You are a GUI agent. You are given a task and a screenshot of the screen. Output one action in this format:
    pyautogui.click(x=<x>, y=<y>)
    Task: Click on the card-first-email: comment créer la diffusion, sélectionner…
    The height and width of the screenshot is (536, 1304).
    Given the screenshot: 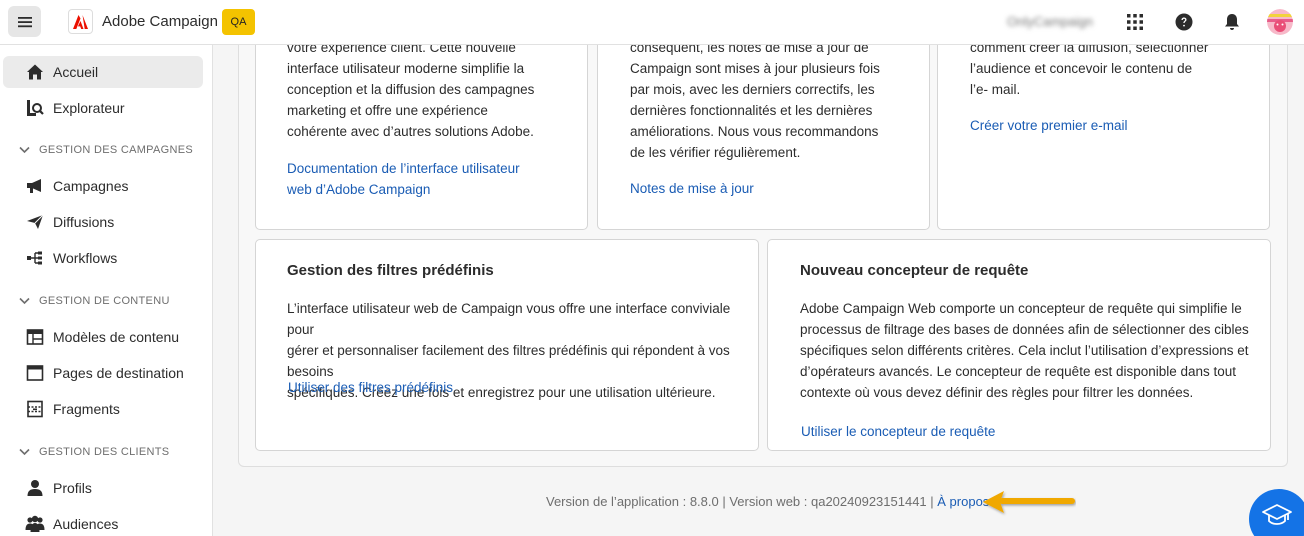 What is the action you would take?
    pyautogui.click(x=1103, y=125)
    